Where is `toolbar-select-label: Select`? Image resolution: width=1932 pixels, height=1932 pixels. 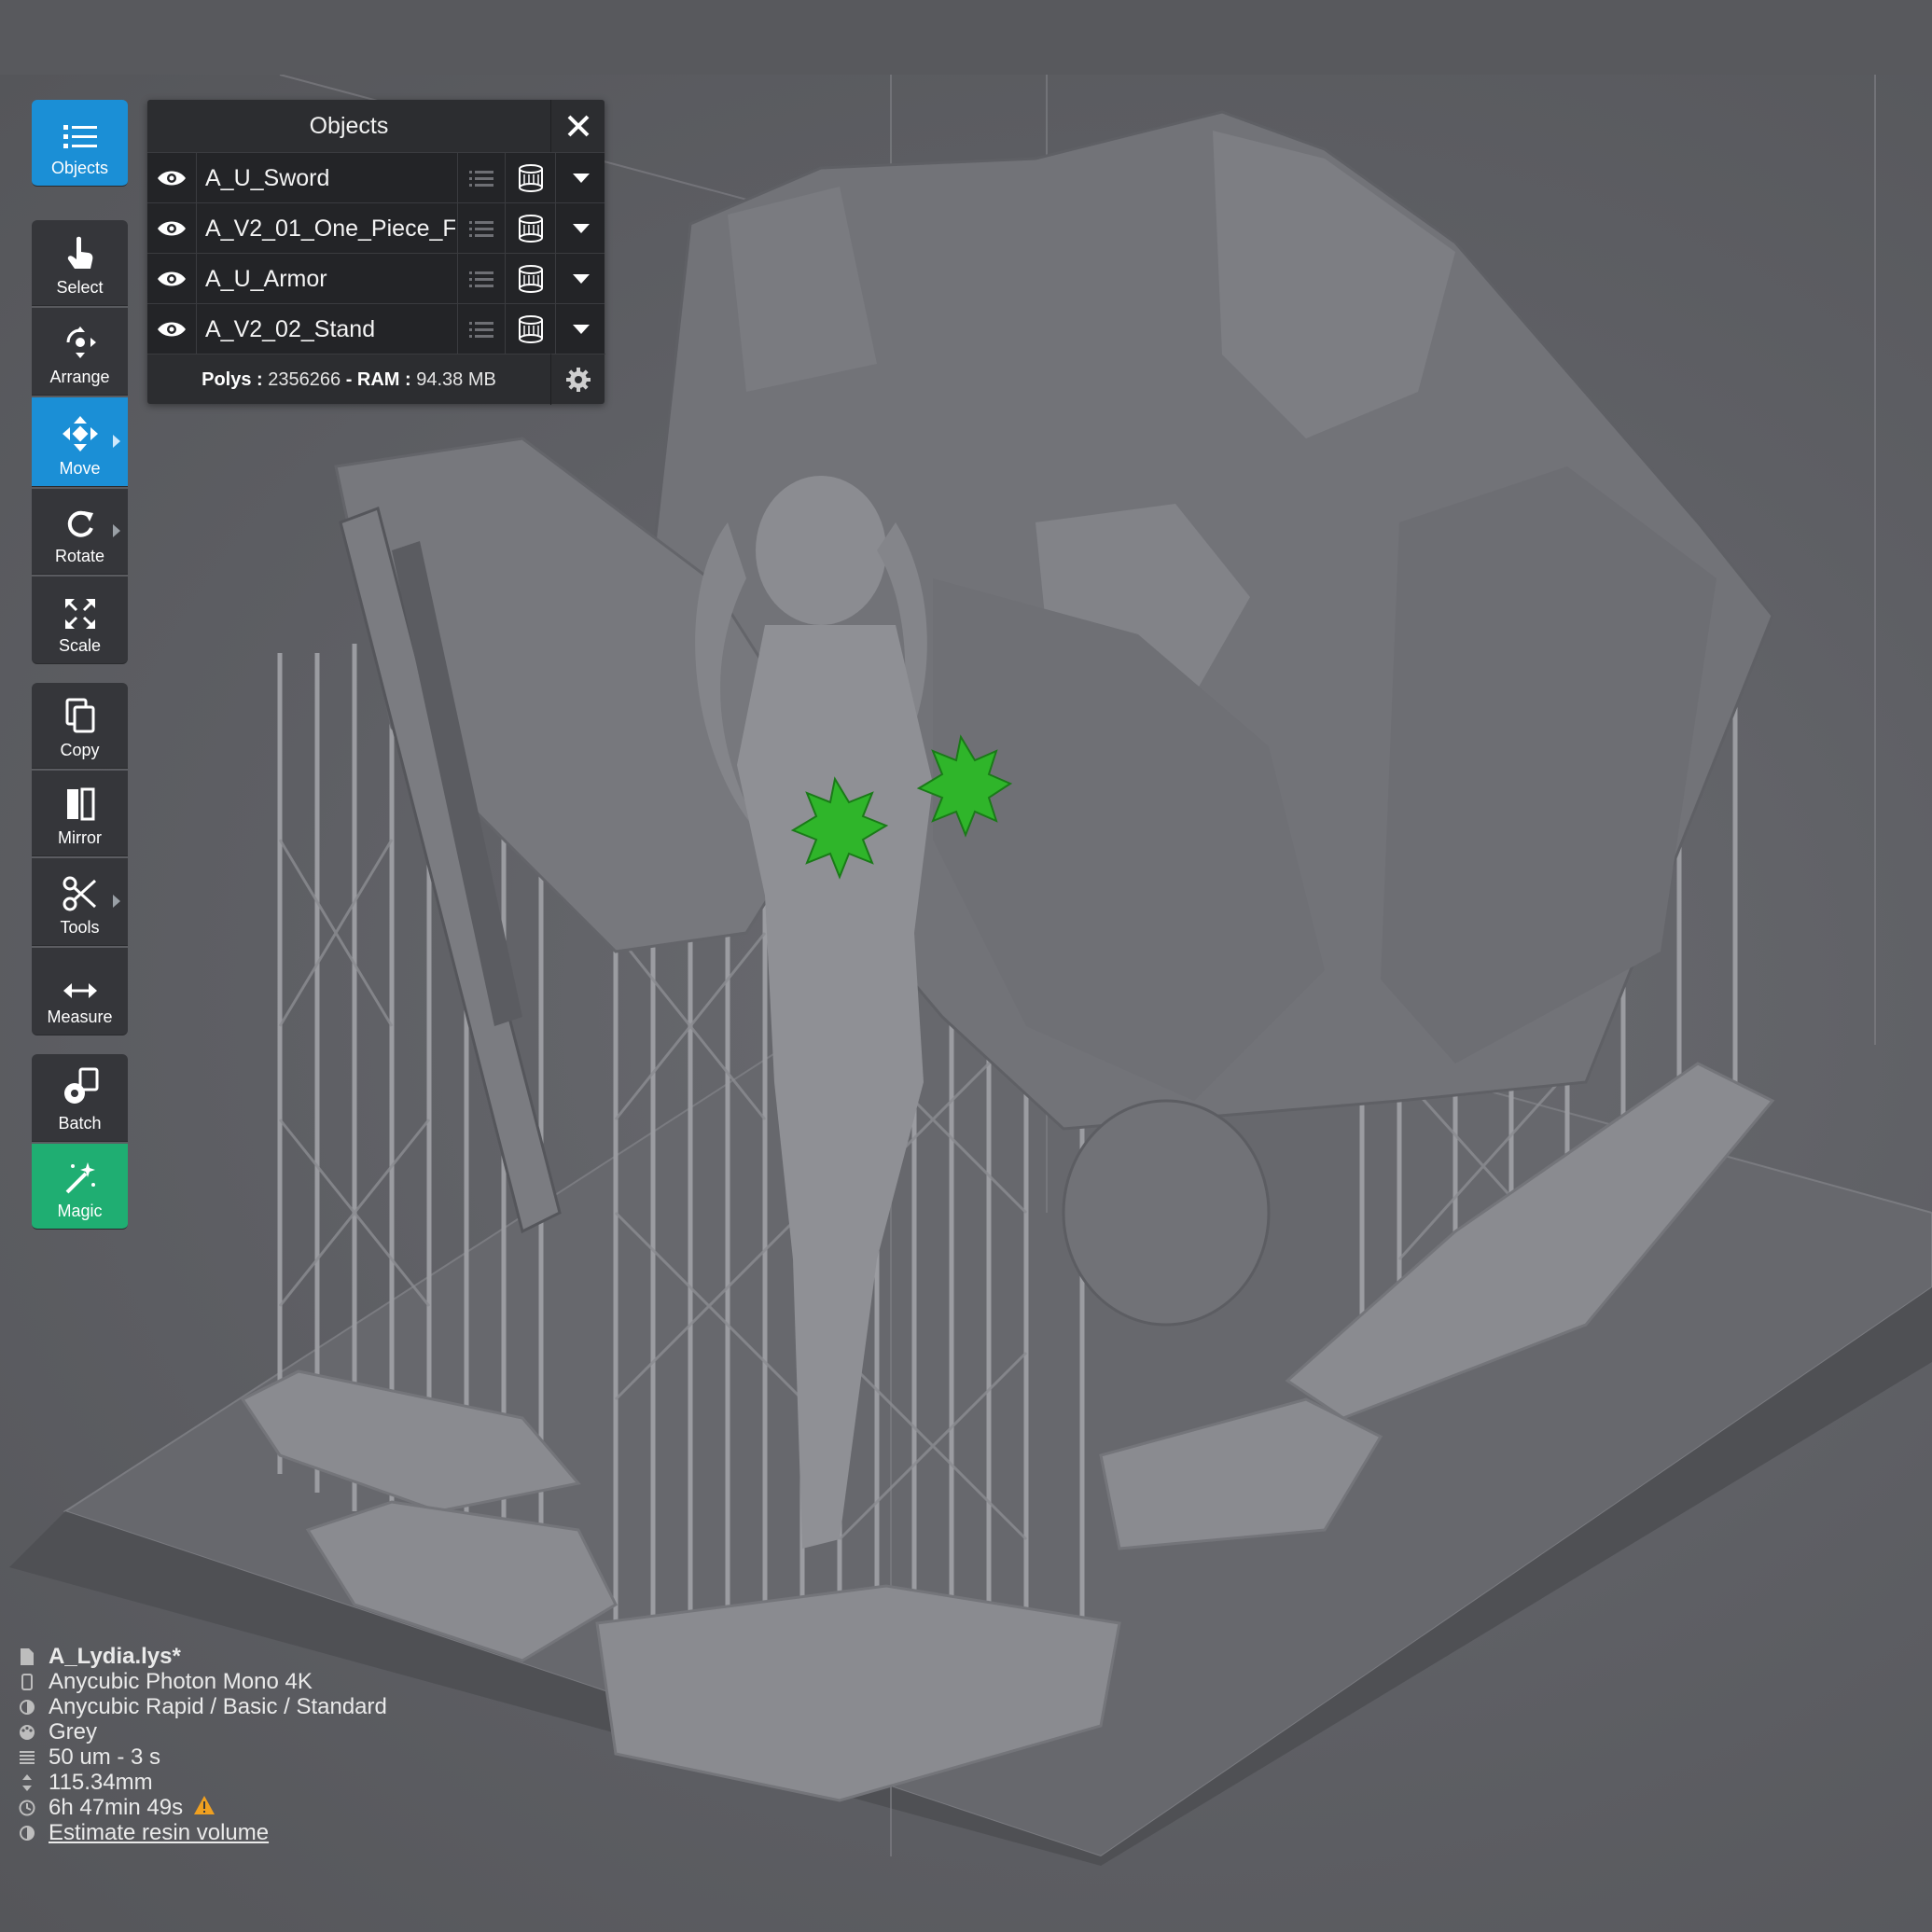
toolbar-select-label: Select is located at coordinates (80, 287).